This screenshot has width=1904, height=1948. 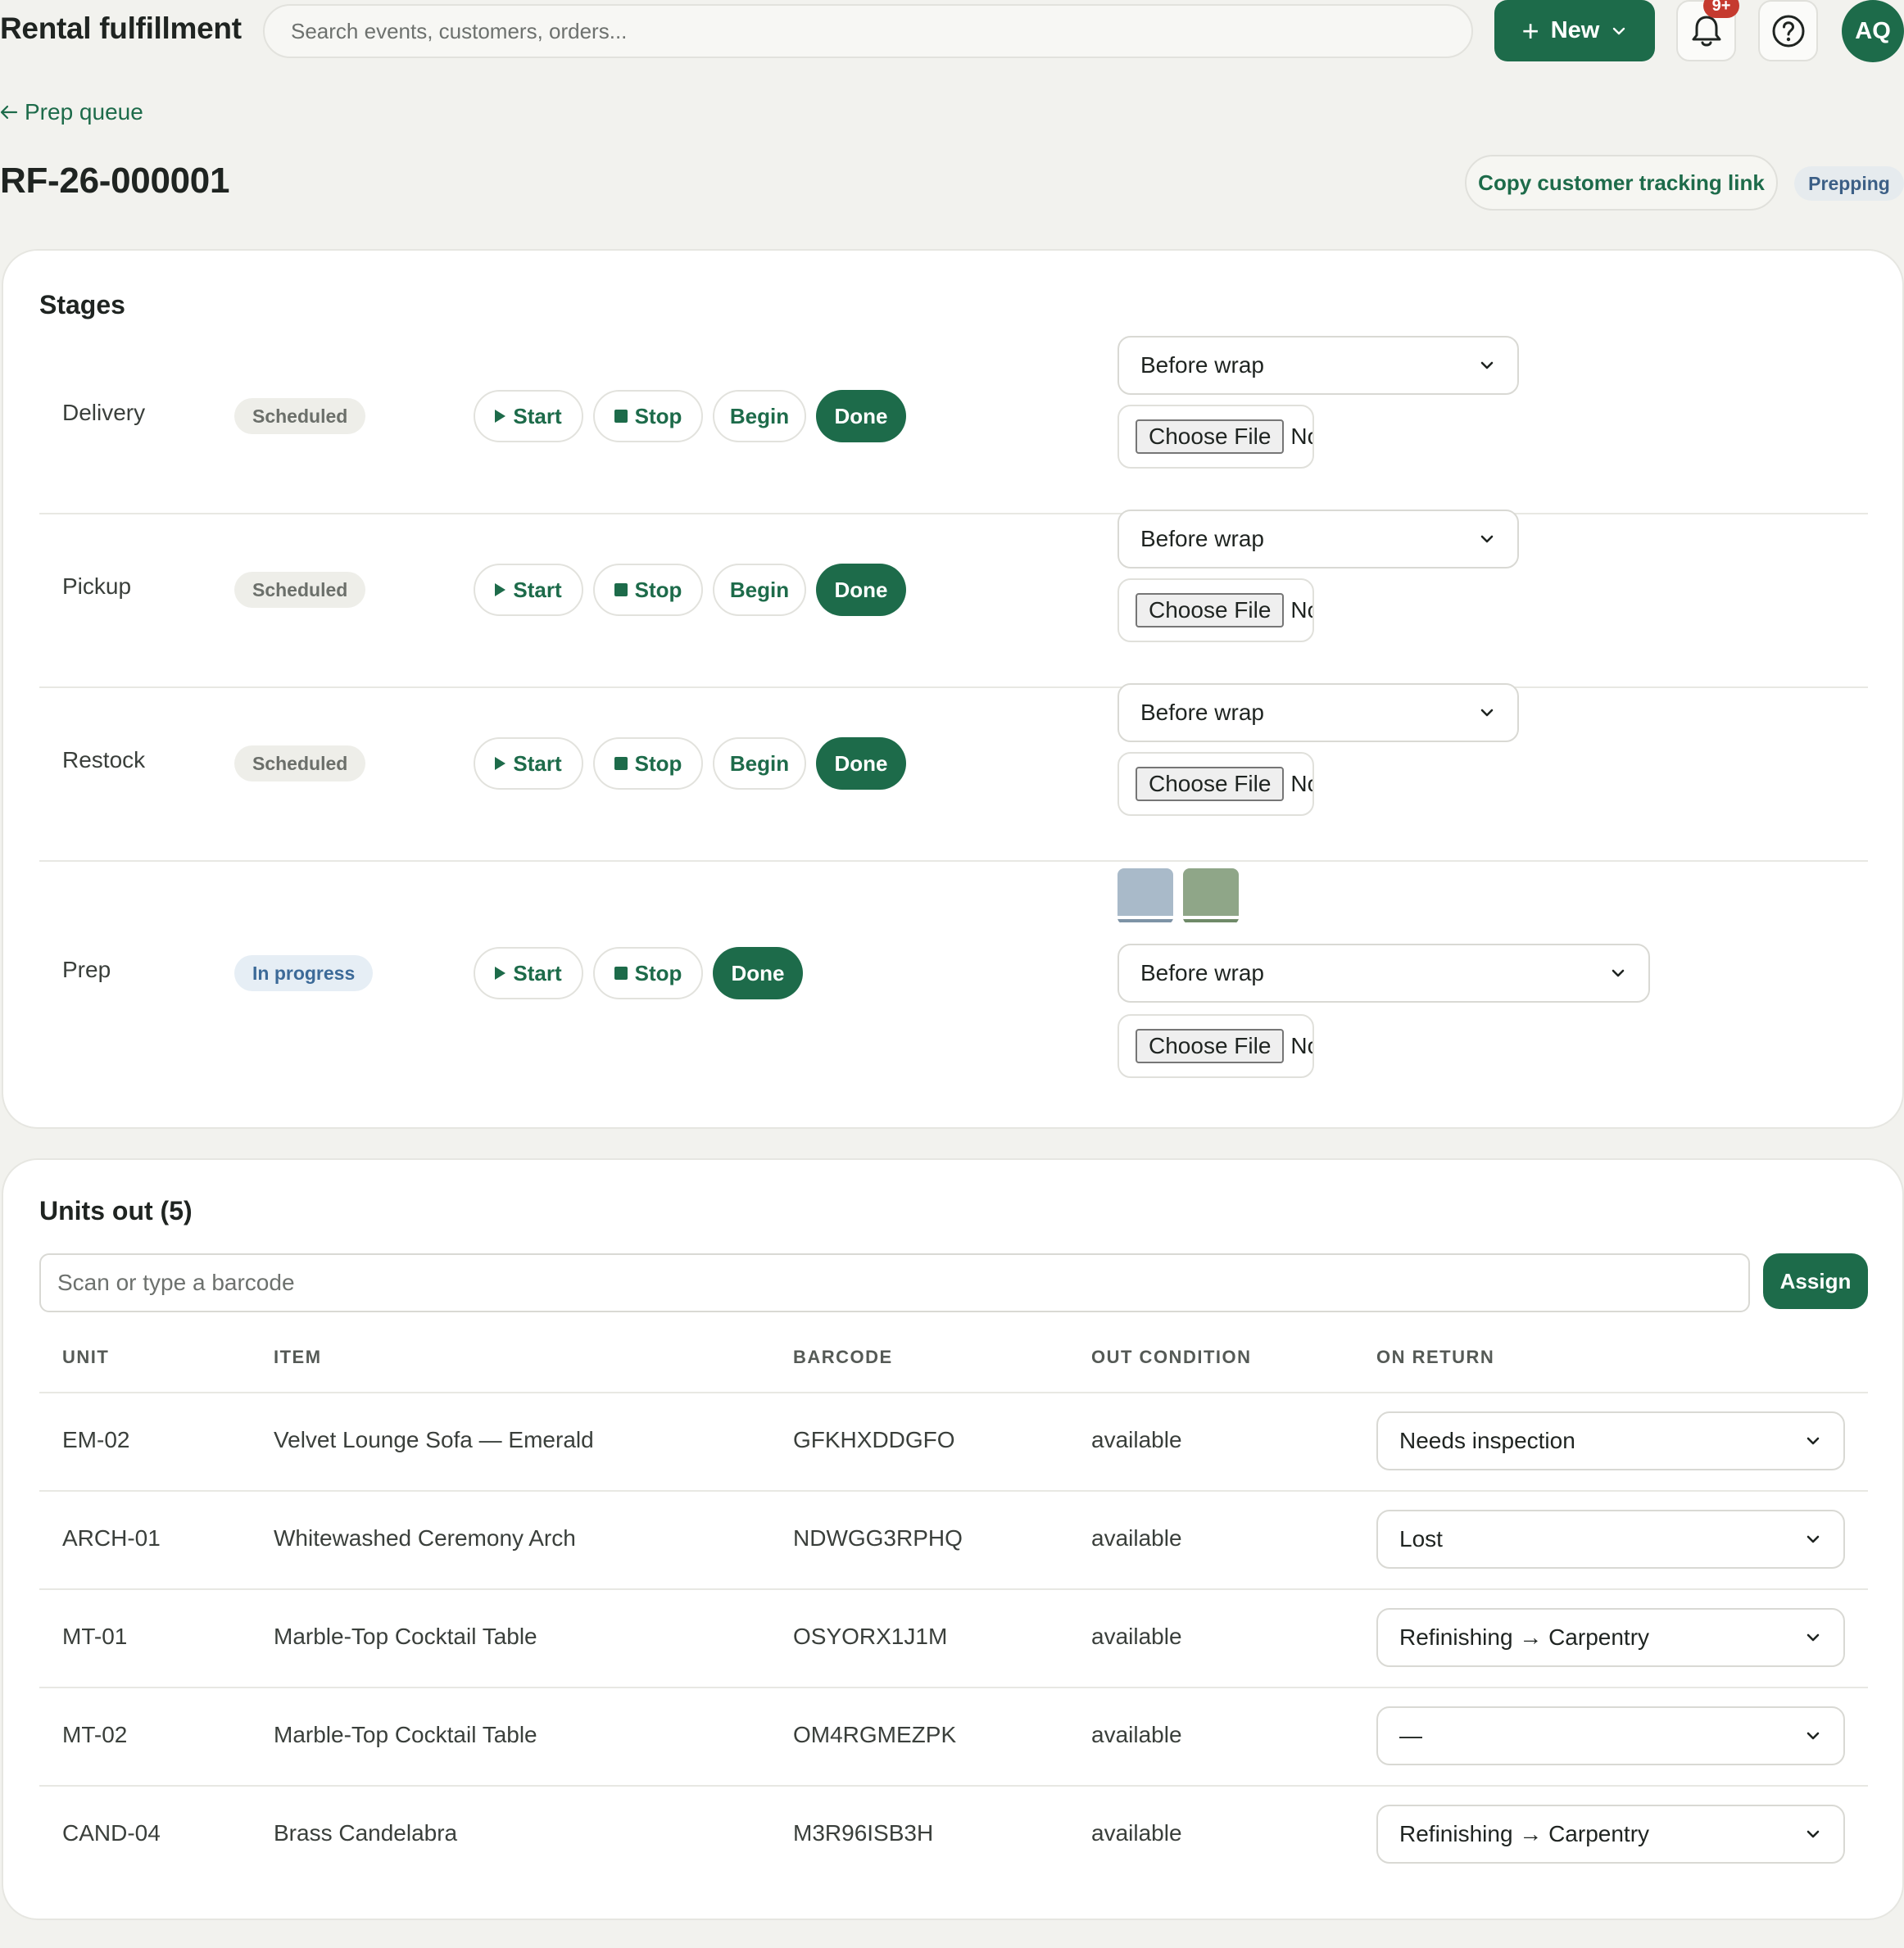 What do you see at coordinates (870, 1637) in the screenshot?
I see `barcode-cell: OSYORX1J1M` at bounding box center [870, 1637].